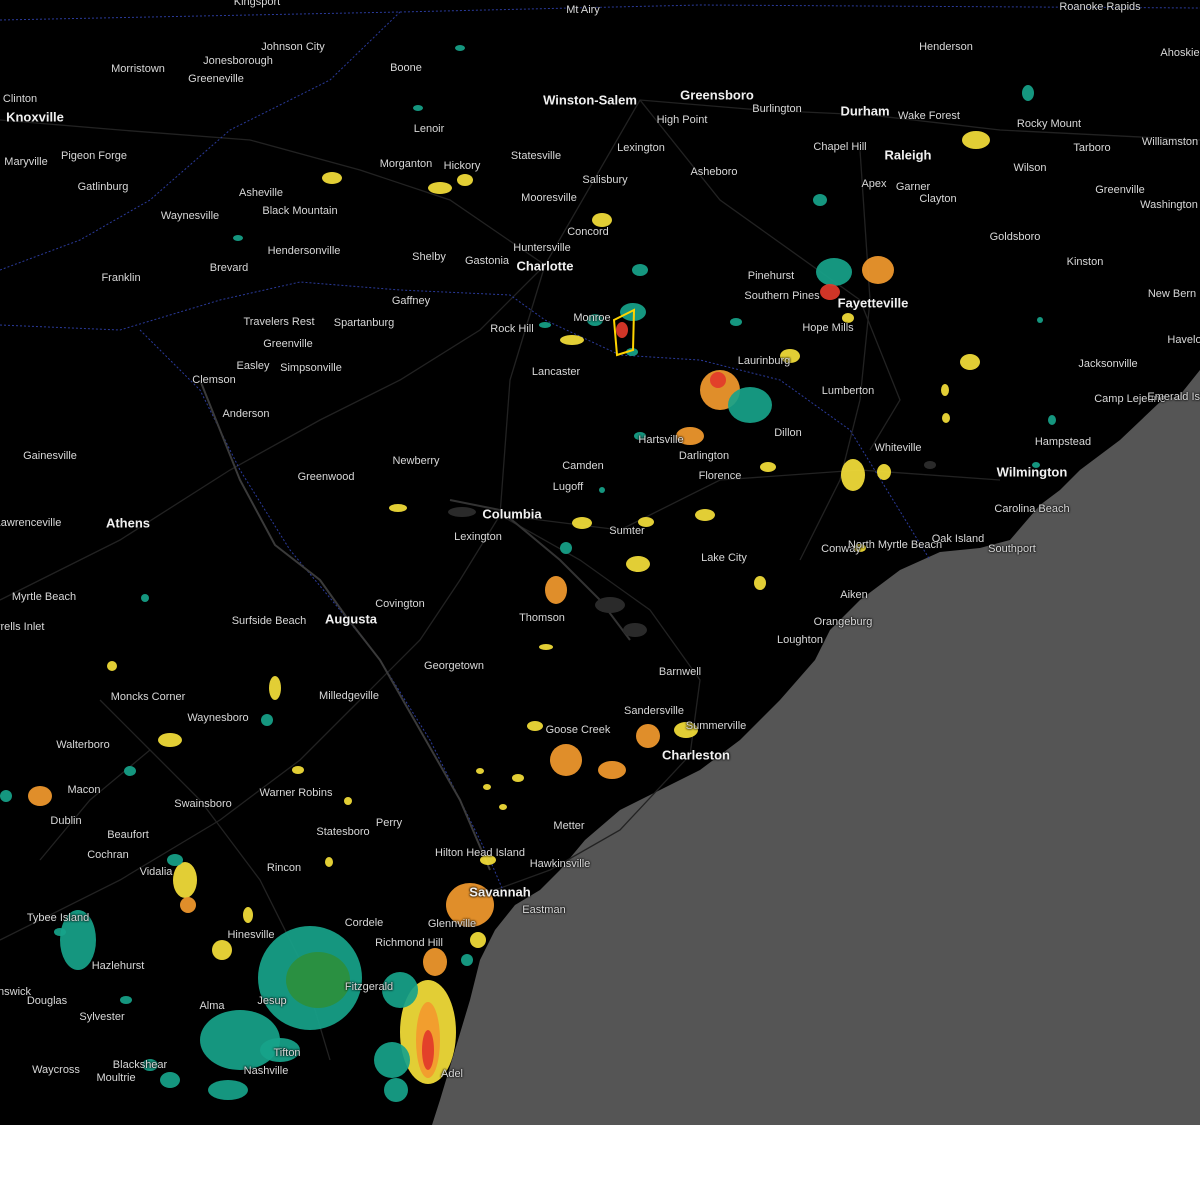  Describe the element at coordinates (600, 1162) in the screenshot. I see `footer-bar` at that location.